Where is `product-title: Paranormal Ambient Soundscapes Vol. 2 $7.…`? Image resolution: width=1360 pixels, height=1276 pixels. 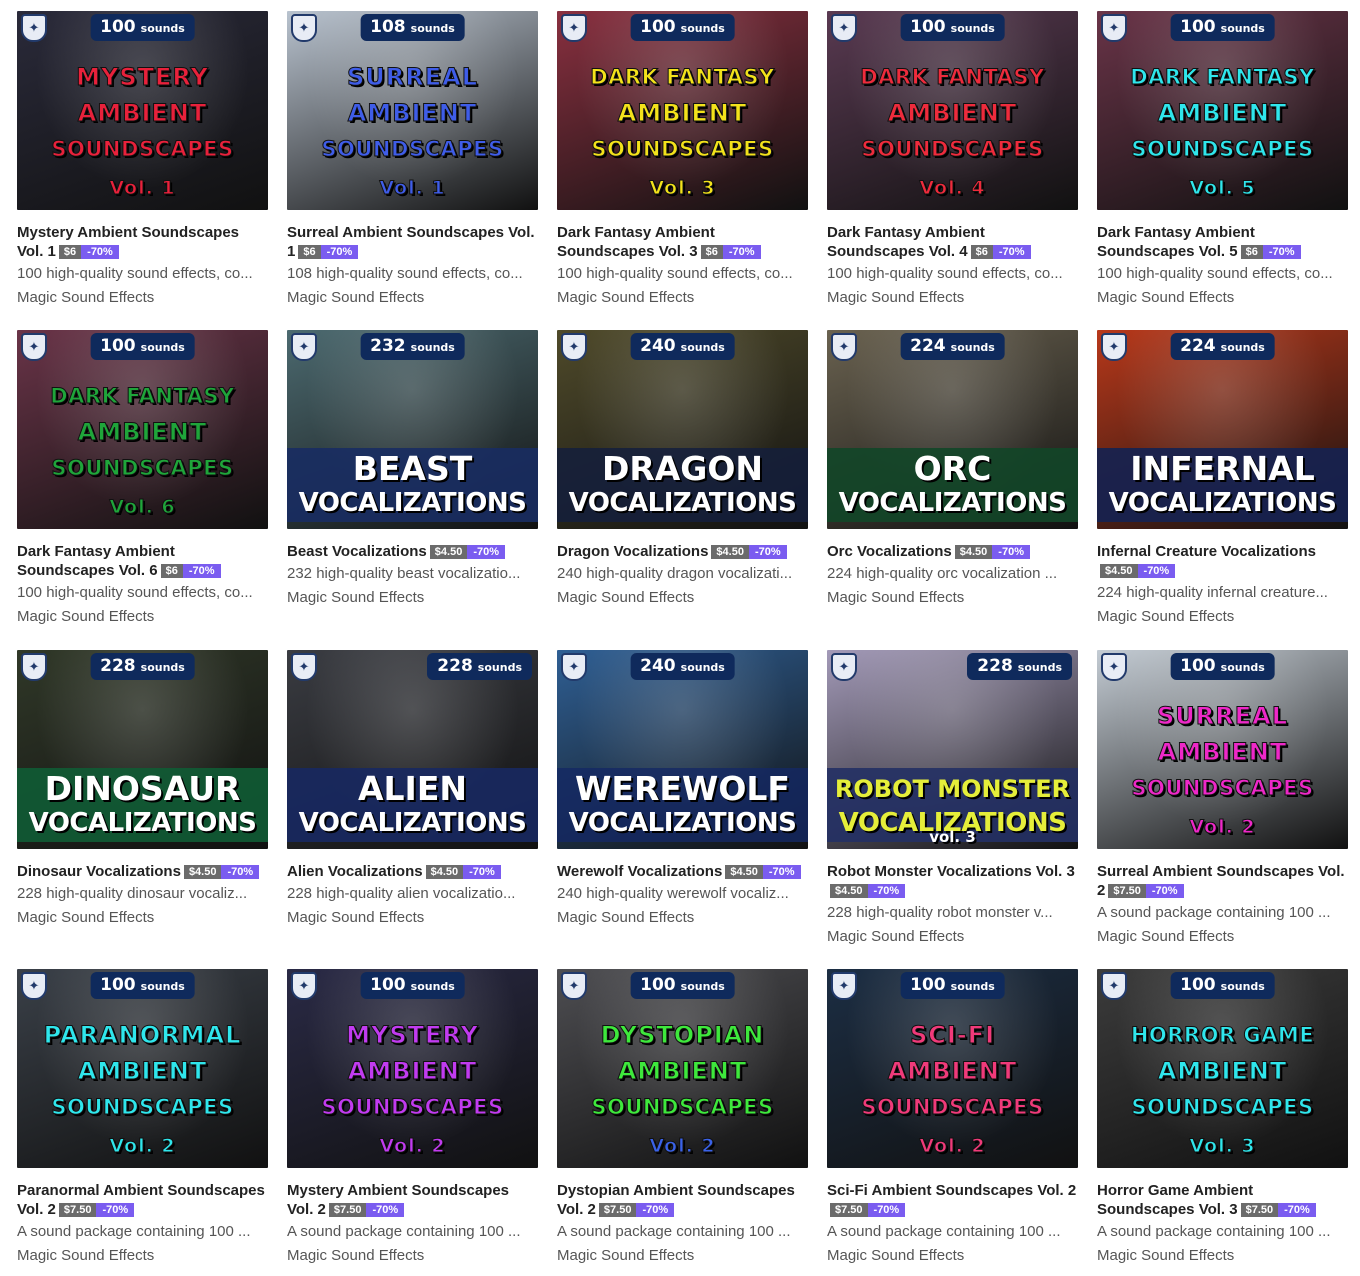
product-title: Paranormal Ambient Soundscapes Vol. 2 $7.… is located at coordinates (142, 1200).